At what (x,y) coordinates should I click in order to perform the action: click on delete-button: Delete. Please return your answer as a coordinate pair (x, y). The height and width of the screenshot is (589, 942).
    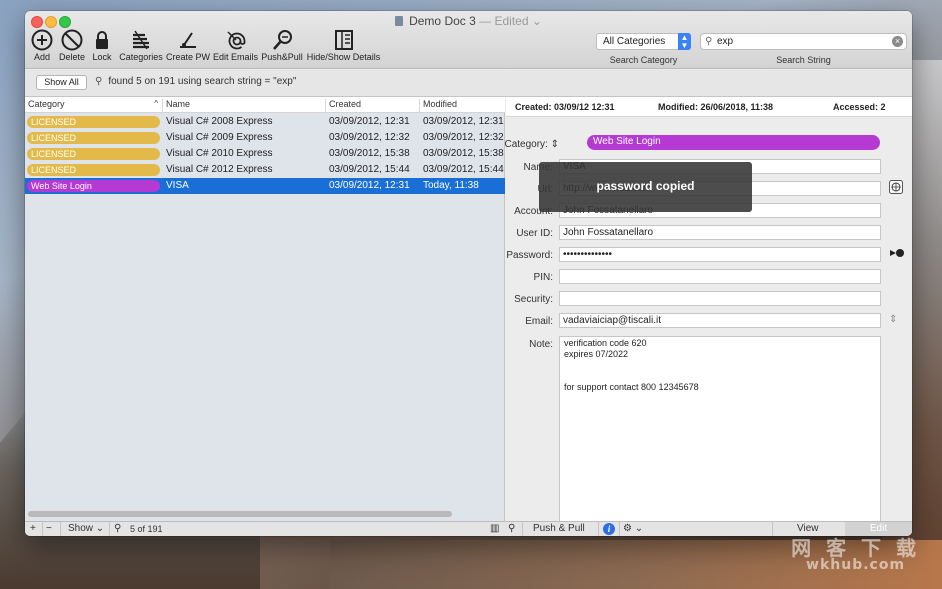
    Looking at the image, I should click on (72, 45).